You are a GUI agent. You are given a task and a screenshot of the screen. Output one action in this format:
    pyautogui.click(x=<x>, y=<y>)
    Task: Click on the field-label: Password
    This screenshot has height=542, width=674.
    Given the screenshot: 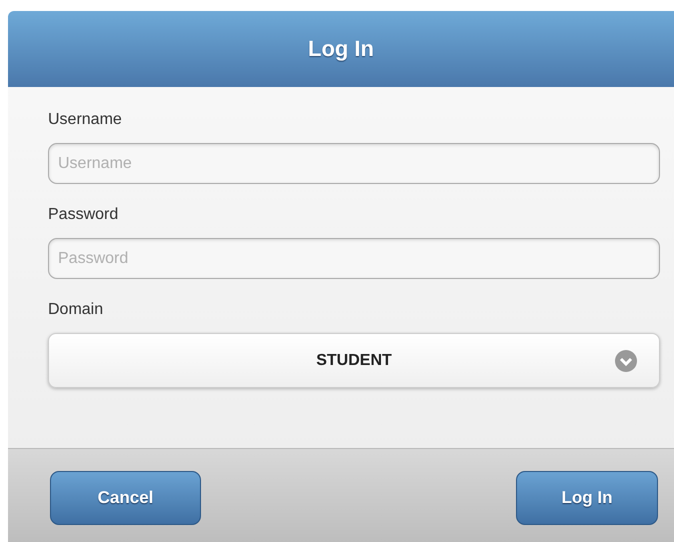 What is the action you would take?
    pyautogui.click(x=84, y=215)
    